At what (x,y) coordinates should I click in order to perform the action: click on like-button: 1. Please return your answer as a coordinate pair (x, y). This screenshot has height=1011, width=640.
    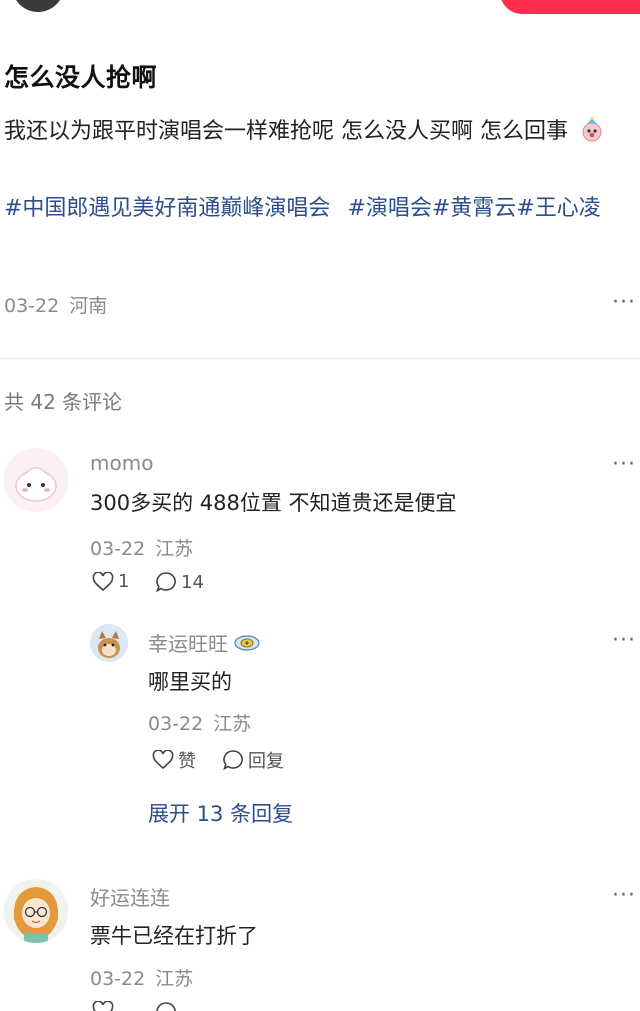
    Looking at the image, I should click on (110, 581).